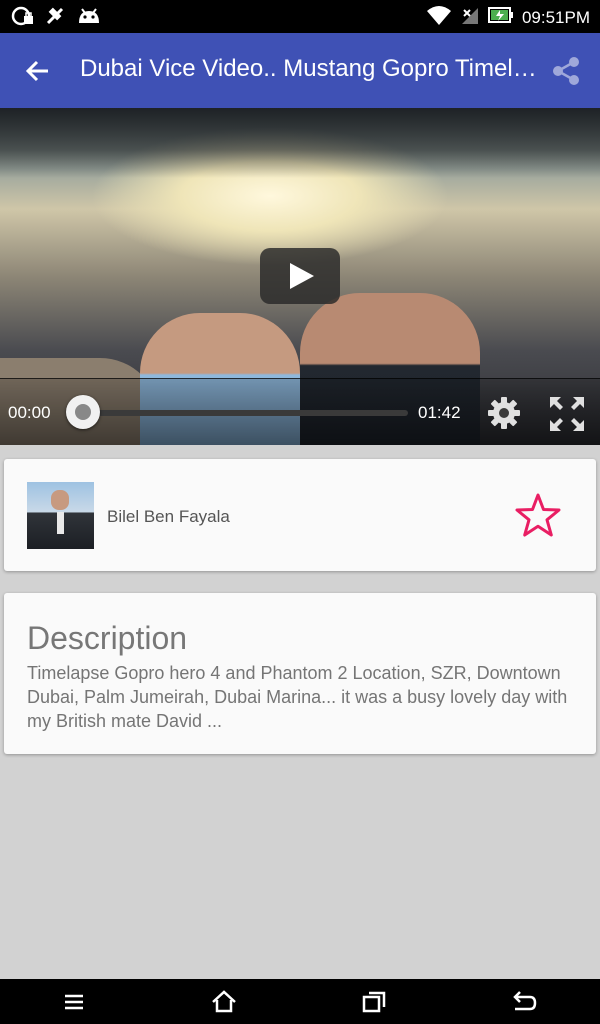  Describe the element at coordinates (538, 515) in the screenshot. I see `favorite-button` at that location.